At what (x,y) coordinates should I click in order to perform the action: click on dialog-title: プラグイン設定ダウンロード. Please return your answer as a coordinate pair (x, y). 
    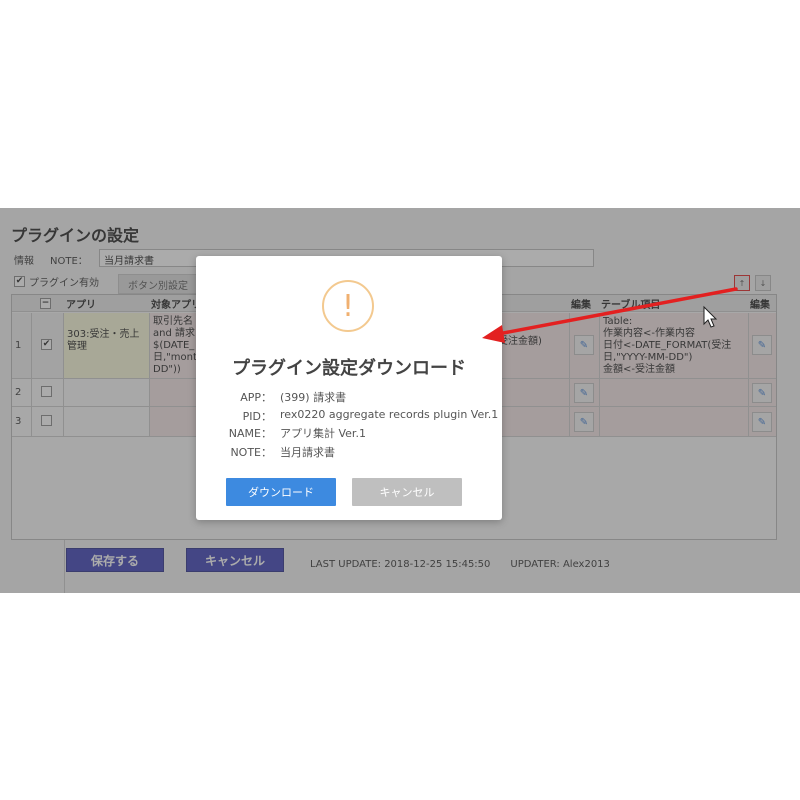
    Looking at the image, I should click on (349, 368).